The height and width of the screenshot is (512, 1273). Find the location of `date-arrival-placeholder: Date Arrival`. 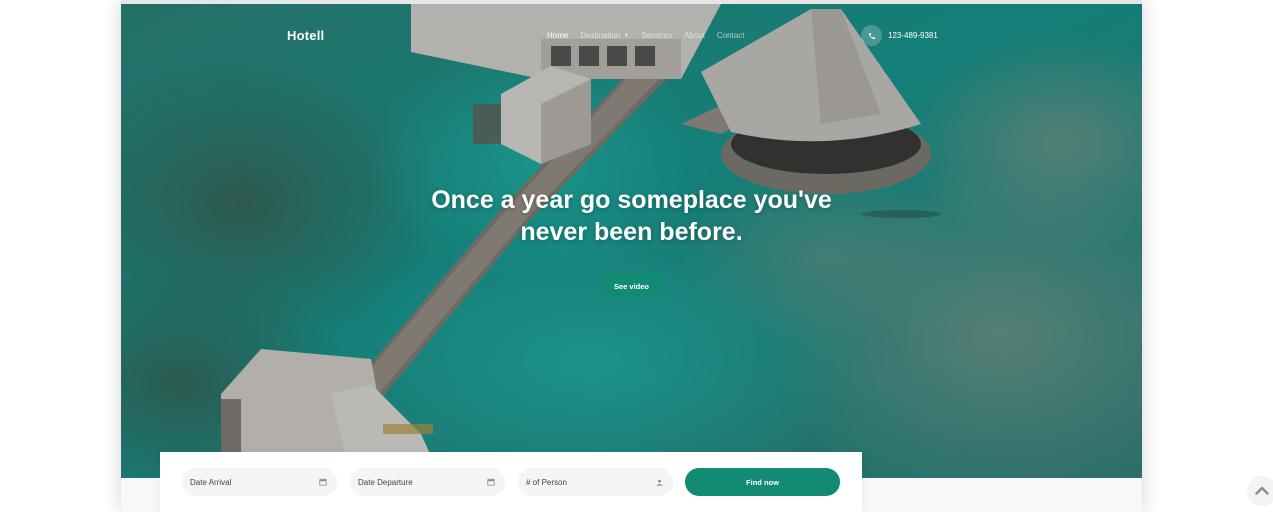

date-arrival-placeholder: Date Arrival is located at coordinates (211, 482).